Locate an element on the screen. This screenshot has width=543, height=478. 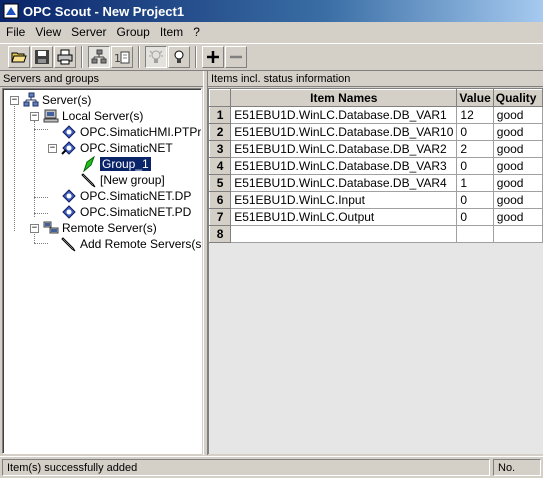
row-number: 1 is located at coordinates (220, 115).